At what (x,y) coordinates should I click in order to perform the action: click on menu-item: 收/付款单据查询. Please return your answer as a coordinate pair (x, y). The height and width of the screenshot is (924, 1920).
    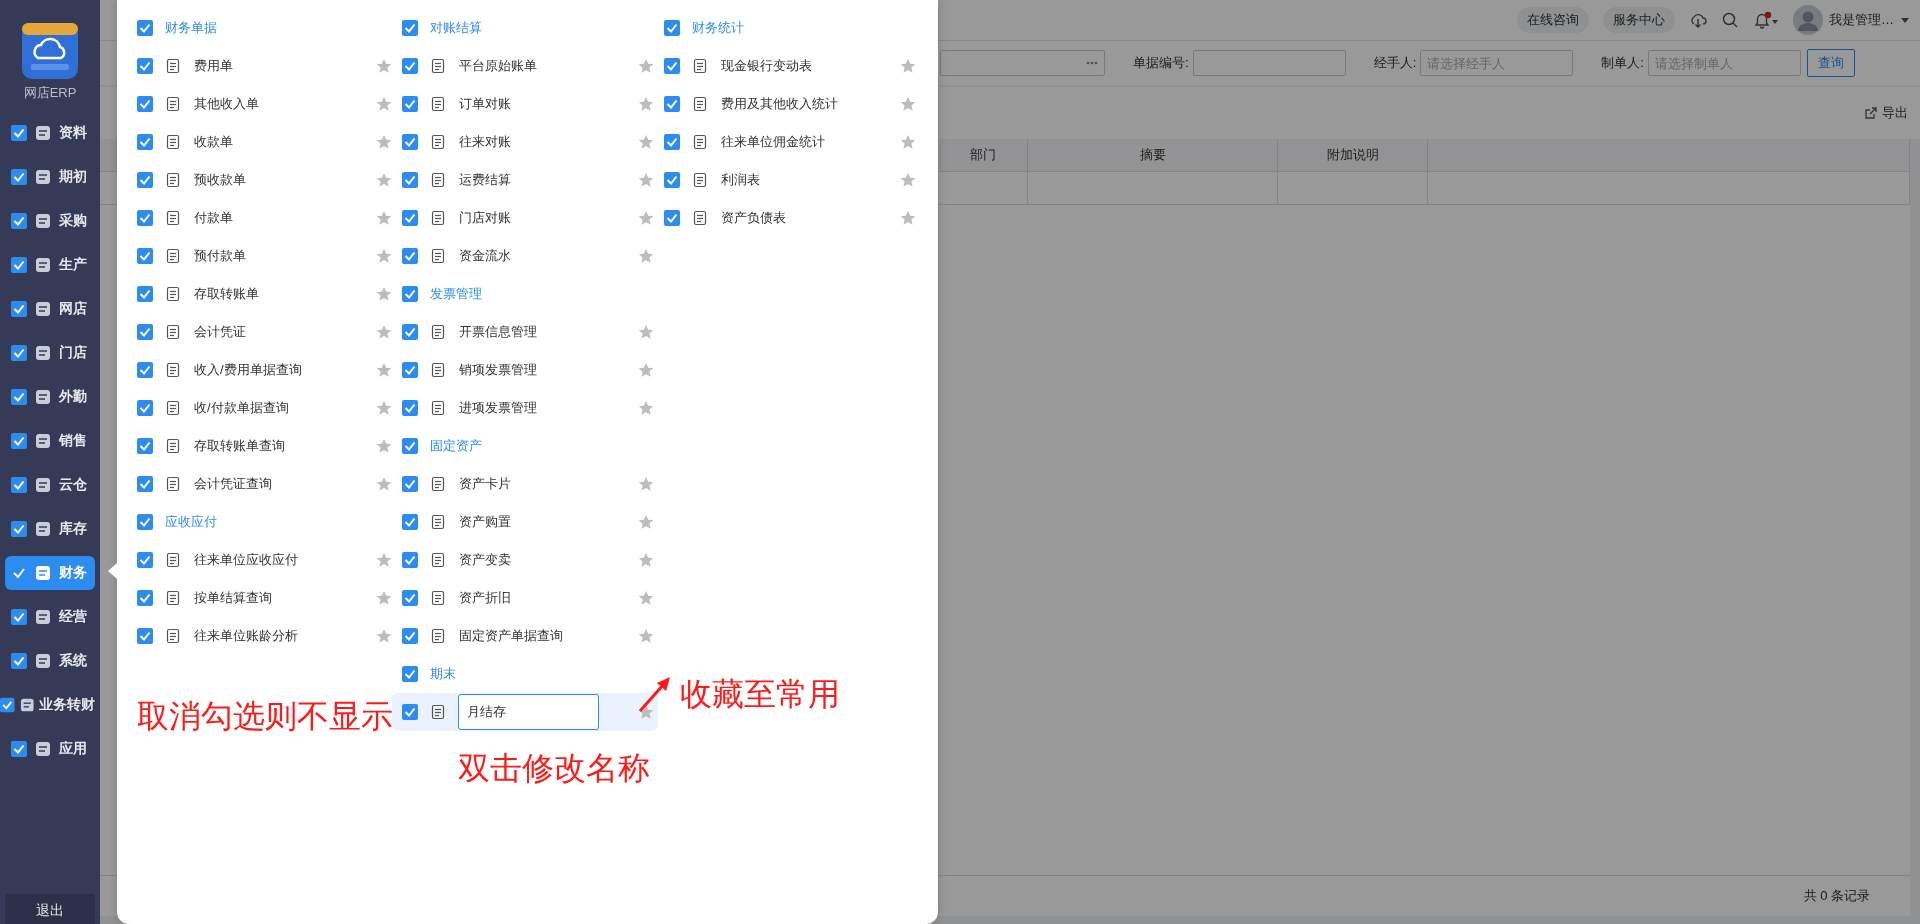
    Looking at the image, I should click on (279, 408).